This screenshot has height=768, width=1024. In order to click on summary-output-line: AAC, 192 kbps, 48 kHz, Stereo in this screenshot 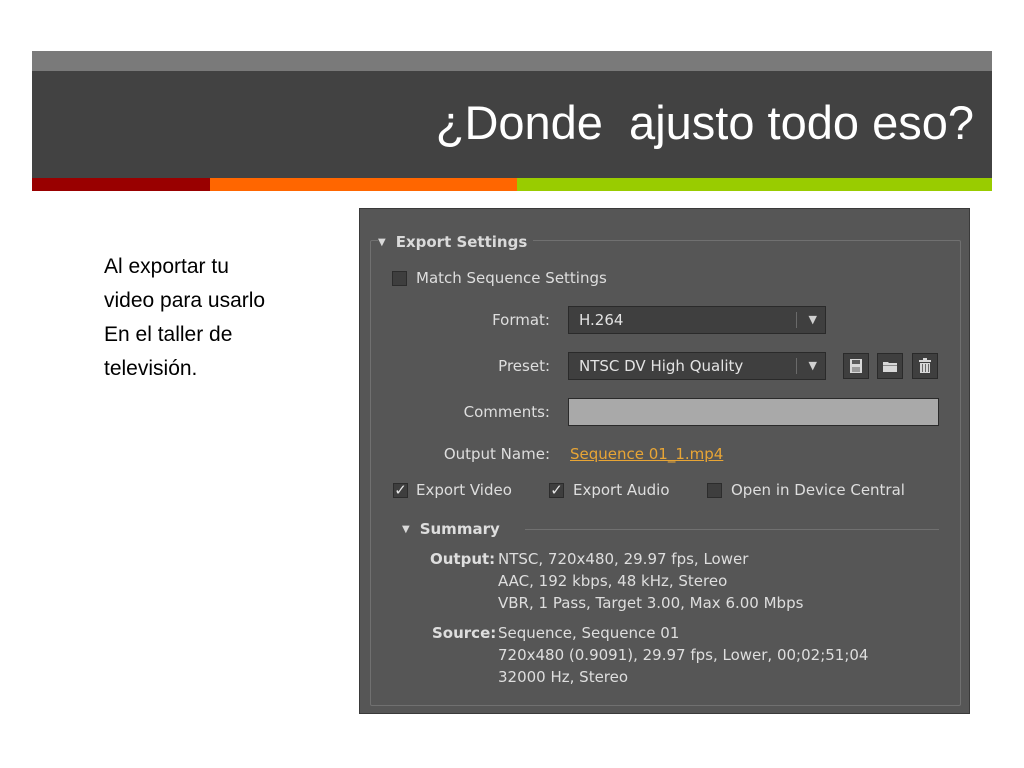, I will do `click(613, 581)`.